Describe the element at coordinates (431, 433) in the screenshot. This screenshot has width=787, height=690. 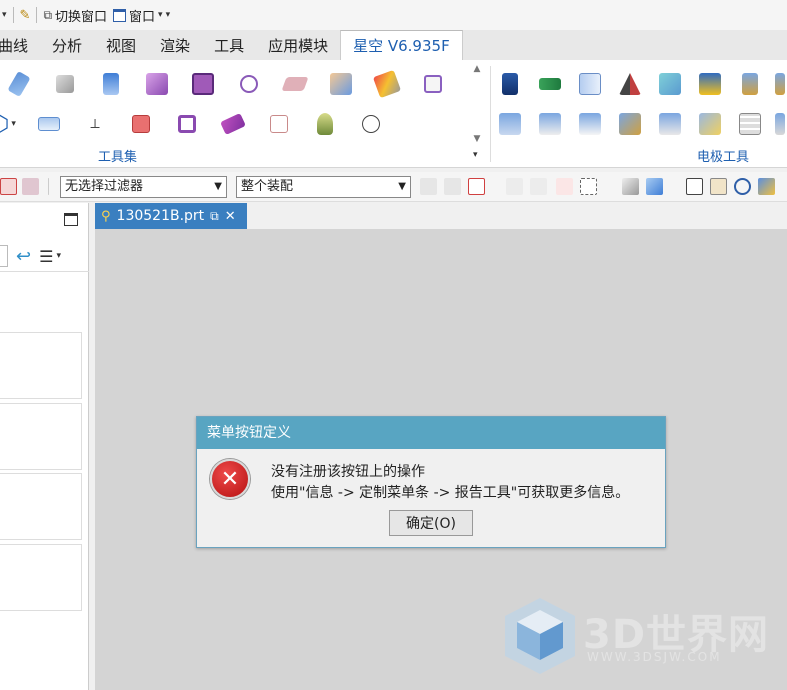
I see `dialog-title: 菜单按钮定义` at that location.